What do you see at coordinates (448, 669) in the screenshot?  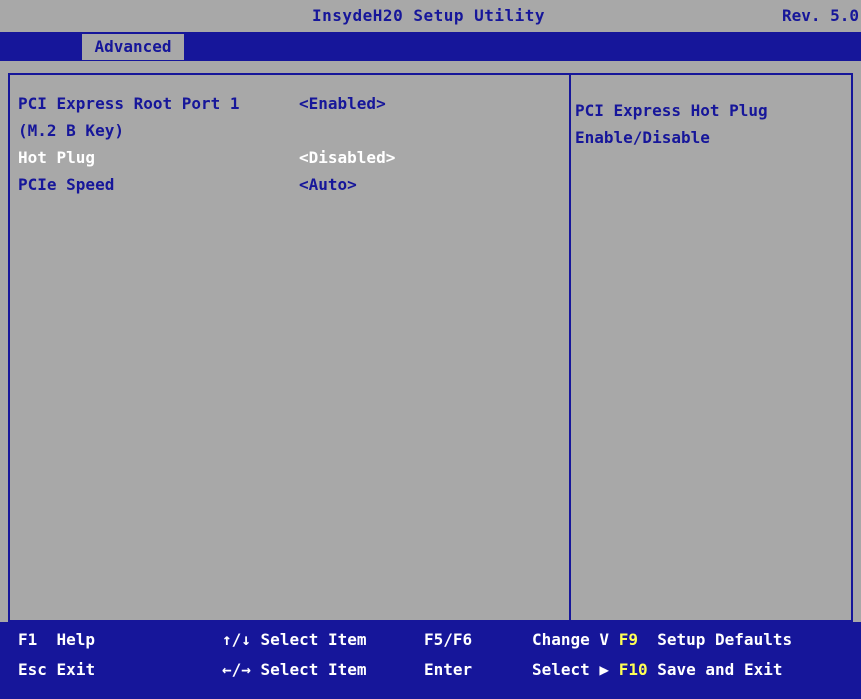 I see `enter-key: Enter` at bounding box center [448, 669].